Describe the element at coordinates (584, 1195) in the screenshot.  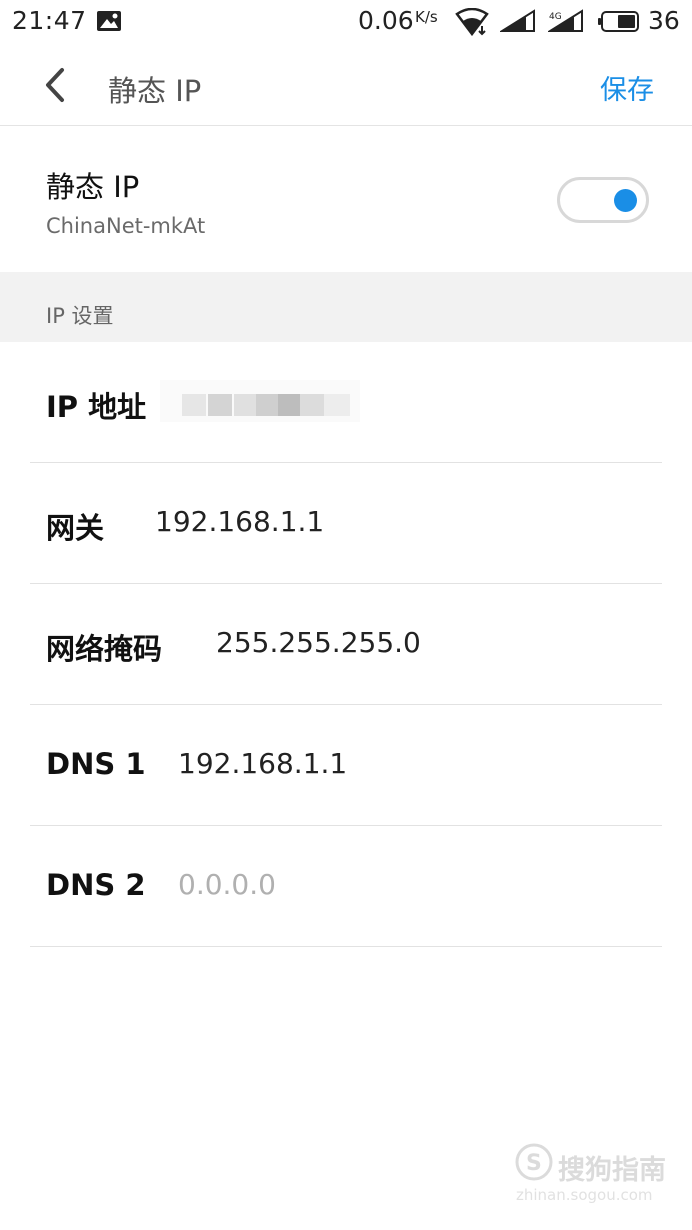
I see `watermark-url: zhinan.sogou.com` at that location.